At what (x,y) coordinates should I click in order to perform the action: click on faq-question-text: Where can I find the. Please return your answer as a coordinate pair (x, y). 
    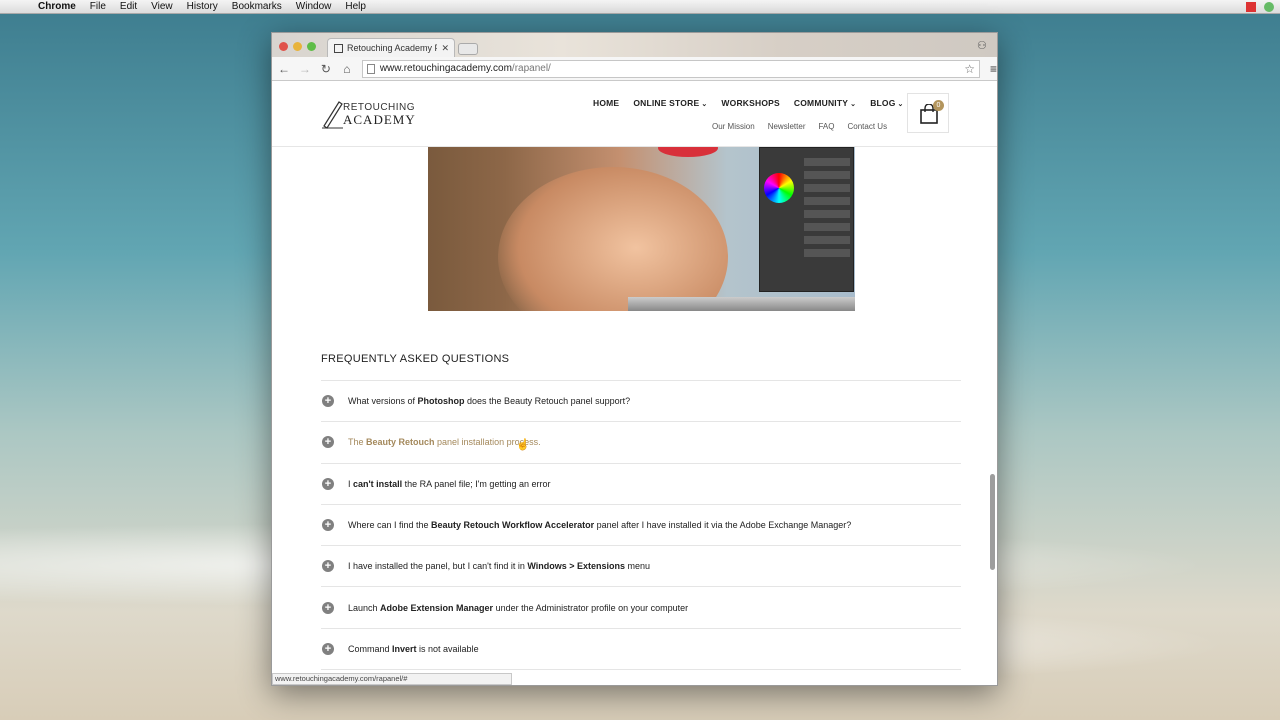
    Looking at the image, I should click on (390, 525).